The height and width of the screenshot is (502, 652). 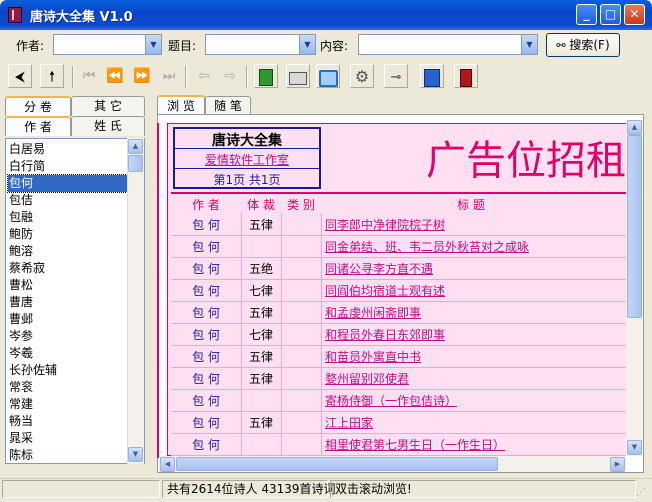 I want to click on table-row: 包 何 同金弟结、班、韦二员外秋苔对之成咏, so click(x=400, y=246).